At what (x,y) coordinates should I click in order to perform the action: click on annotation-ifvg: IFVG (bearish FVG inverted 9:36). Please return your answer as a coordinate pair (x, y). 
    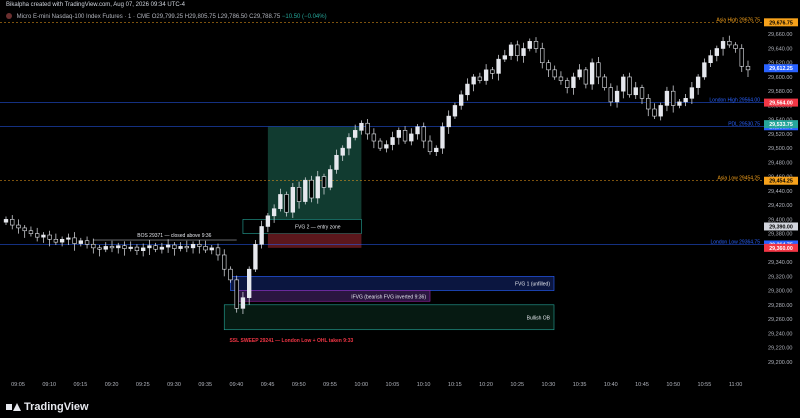
    Looking at the image, I should click on (388, 297).